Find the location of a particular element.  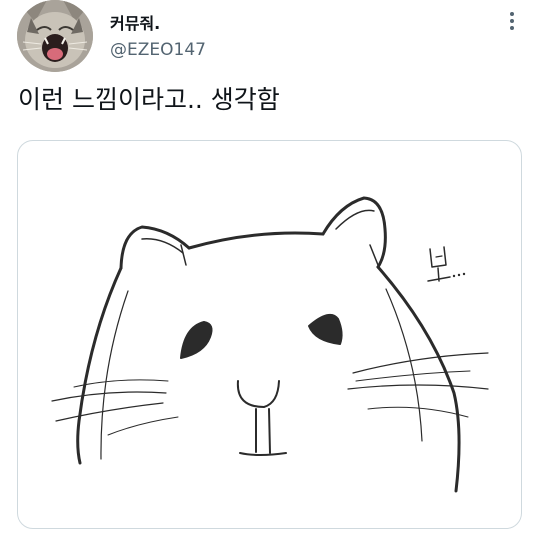

avatar is located at coordinates (55, 36).